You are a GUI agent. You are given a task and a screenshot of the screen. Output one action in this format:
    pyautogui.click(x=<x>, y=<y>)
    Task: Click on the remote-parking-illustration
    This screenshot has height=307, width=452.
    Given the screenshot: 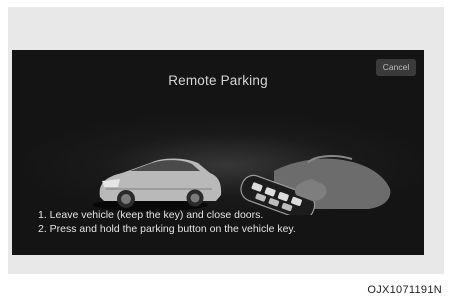 What is the action you would take?
    pyautogui.click(x=241, y=185)
    